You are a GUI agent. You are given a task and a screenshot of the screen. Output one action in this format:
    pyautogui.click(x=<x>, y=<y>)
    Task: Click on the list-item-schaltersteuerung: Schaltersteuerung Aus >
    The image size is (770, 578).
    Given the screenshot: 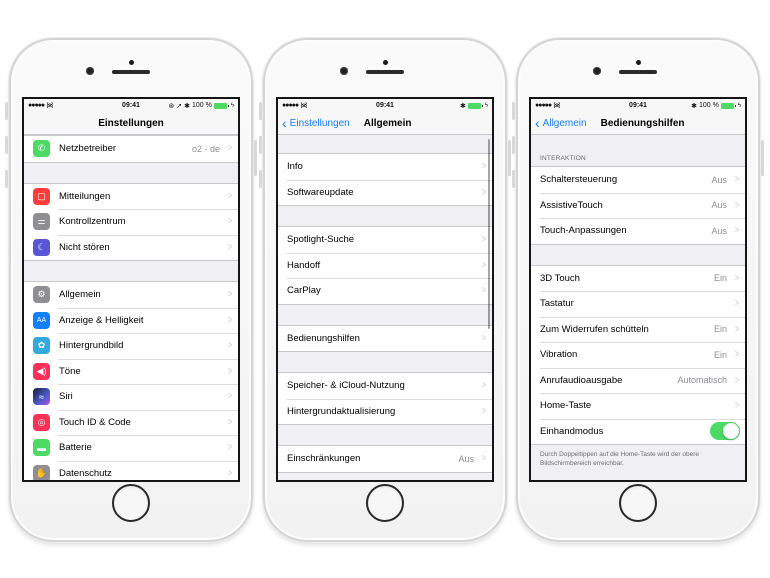 What is the action you would take?
    pyautogui.click(x=638, y=180)
    